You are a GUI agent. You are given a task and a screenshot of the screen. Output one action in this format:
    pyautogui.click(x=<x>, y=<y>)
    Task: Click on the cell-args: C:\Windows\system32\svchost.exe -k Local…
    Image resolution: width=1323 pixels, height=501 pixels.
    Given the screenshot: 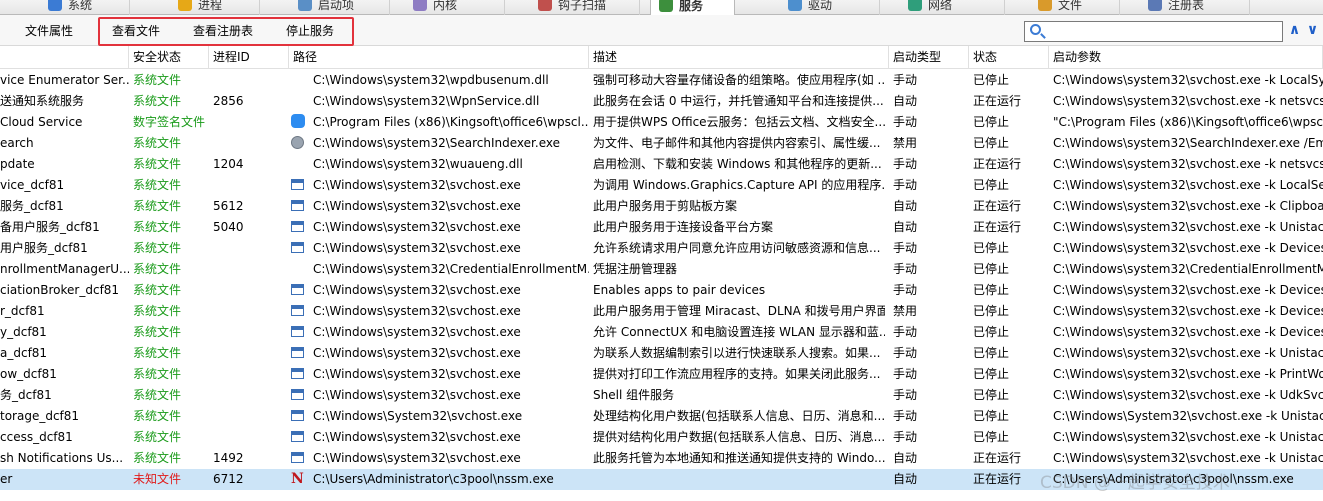 What is the action you would take?
    pyautogui.click(x=1188, y=80)
    